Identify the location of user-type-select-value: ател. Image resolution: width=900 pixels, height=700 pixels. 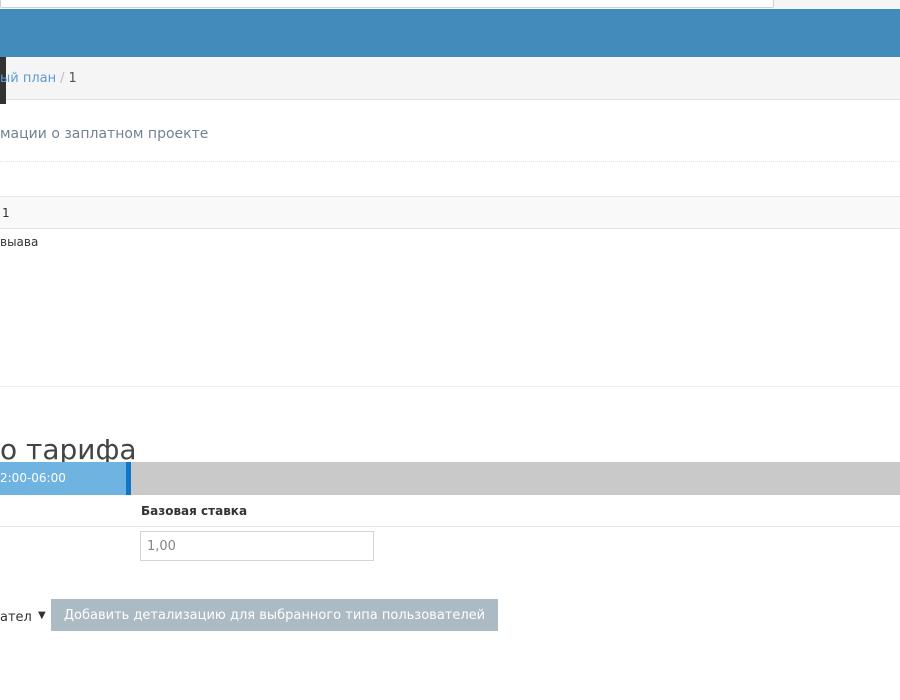
(16, 617).